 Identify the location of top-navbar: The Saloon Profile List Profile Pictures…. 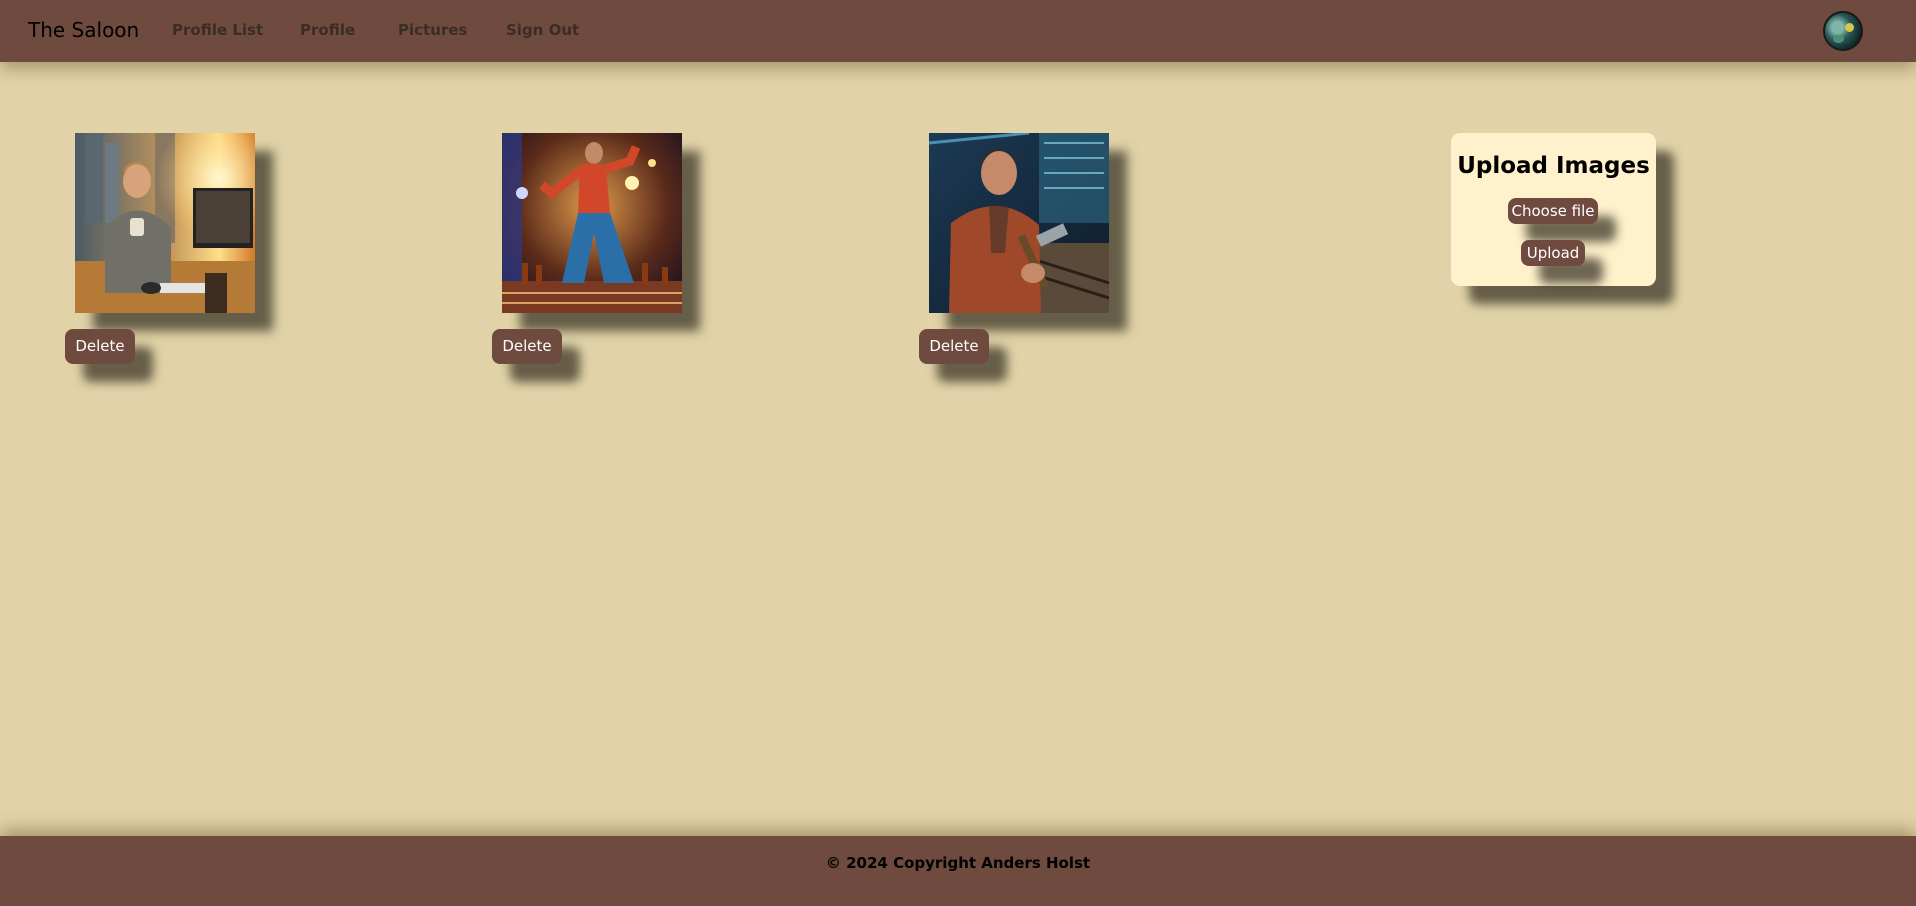
(958, 31).